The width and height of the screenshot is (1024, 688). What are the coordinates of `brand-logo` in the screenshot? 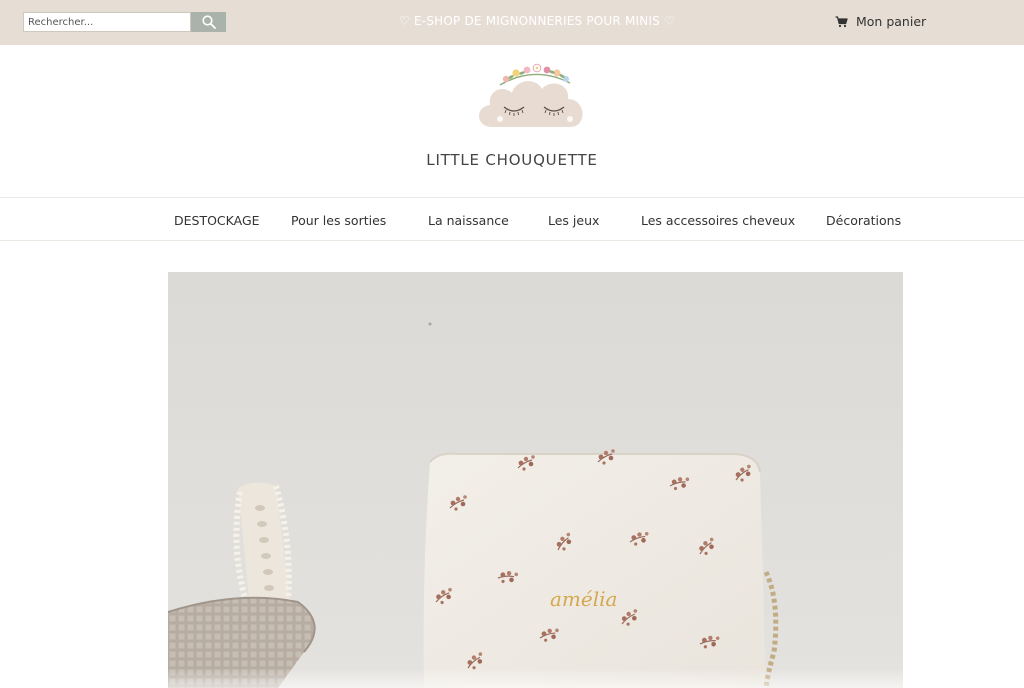 It's located at (535, 103).